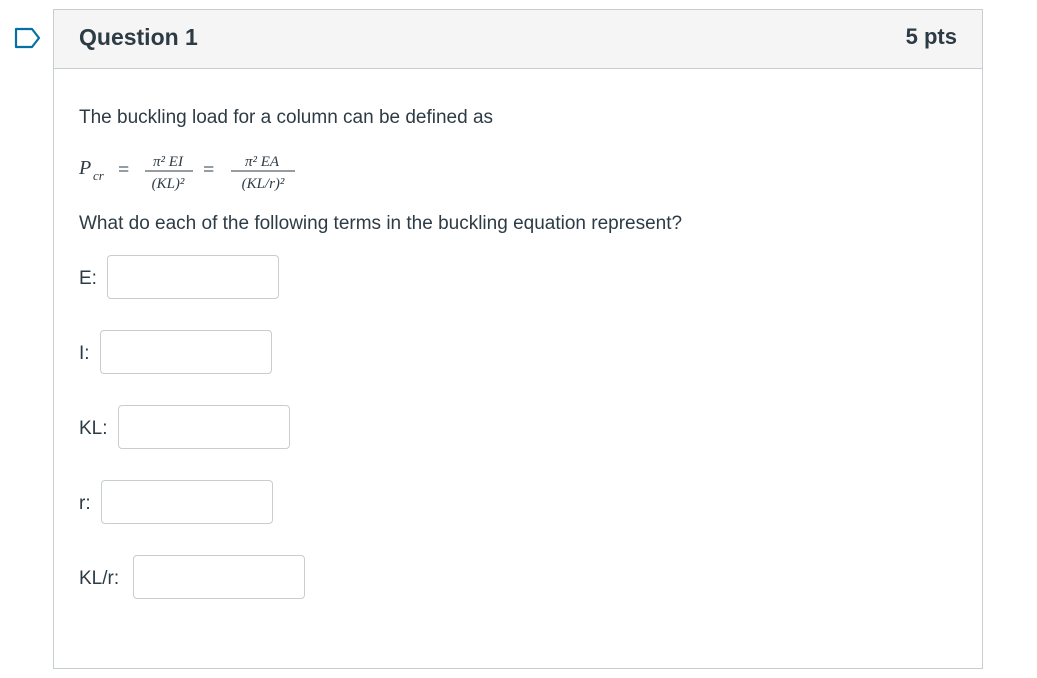 This screenshot has height=678, width=1037. Describe the element at coordinates (198, 175) in the screenshot. I see `buckling-formula: P cr = π² EI (KL)² = π² EA (KL/r)²` at that location.